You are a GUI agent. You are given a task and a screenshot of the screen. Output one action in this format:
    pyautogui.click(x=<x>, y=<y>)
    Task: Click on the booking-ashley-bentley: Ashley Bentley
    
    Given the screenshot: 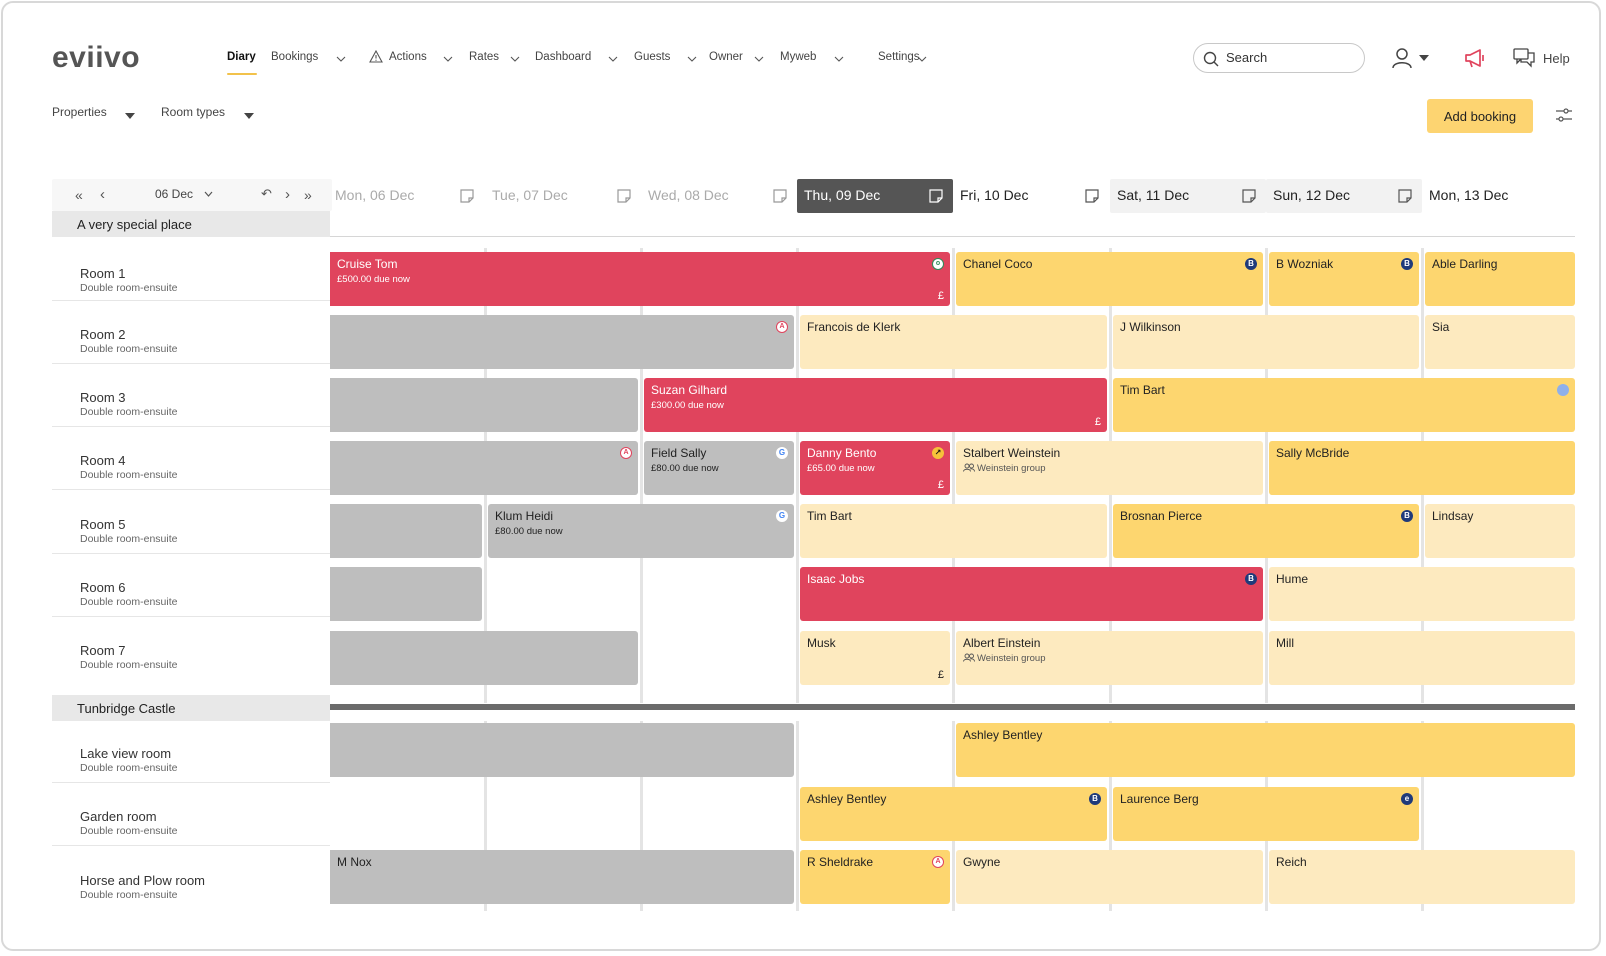 What is the action you would take?
    pyautogui.click(x=1265, y=750)
    